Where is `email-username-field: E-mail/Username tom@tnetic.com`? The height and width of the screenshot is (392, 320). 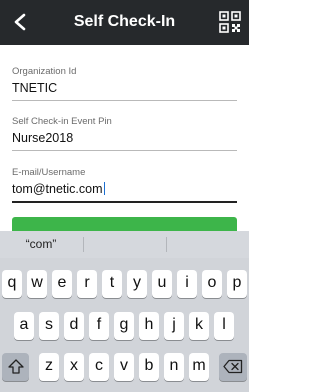
email-username-field: E-mail/Username tom@tnetic.com is located at coordinates (124, 185).